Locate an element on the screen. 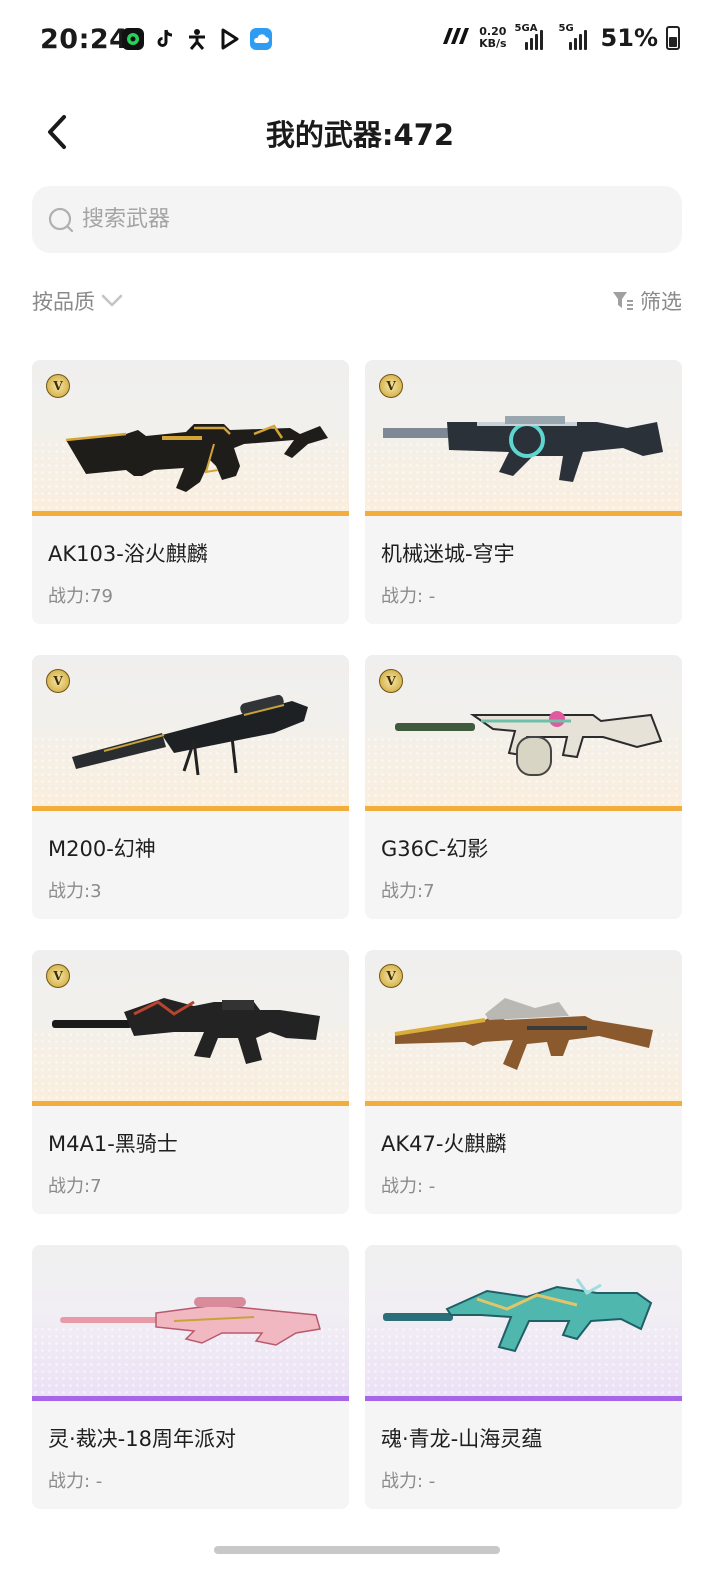 This screenshot has height=1584, width=720. weapon-name: G36C-幻影 is located at coordinates (435, 849).